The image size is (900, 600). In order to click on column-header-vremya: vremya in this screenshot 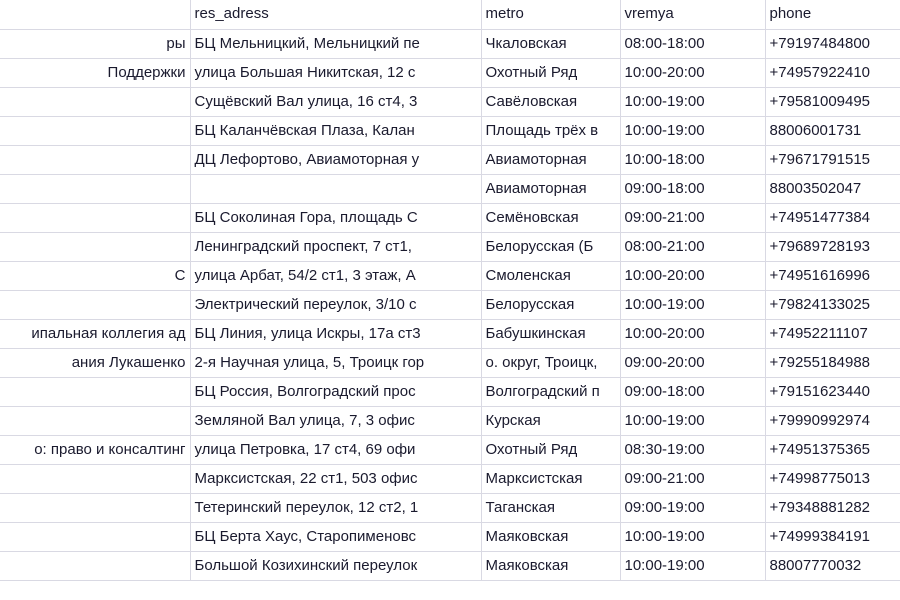, I will do `click(693, 15)`.